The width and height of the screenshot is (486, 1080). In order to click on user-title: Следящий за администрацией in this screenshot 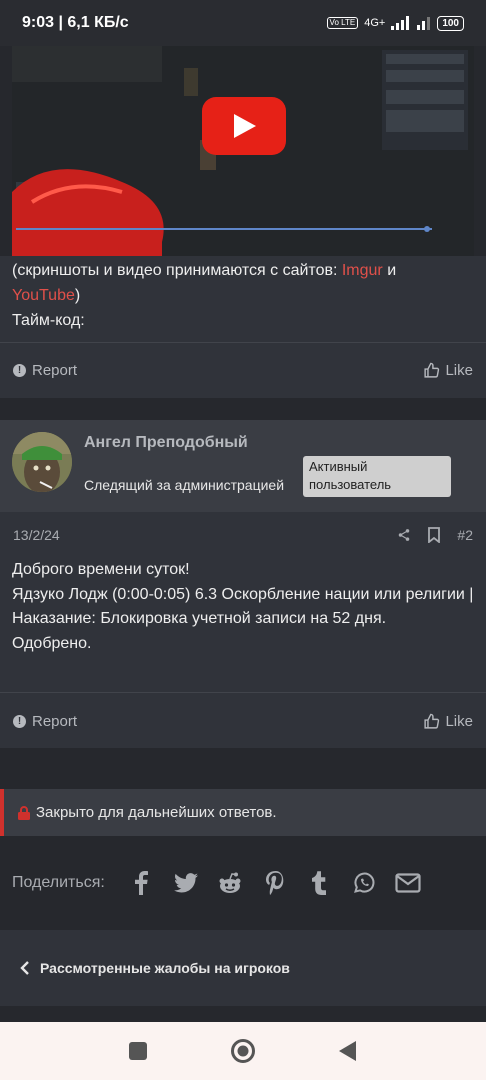, I will do `click(184, 485)`.